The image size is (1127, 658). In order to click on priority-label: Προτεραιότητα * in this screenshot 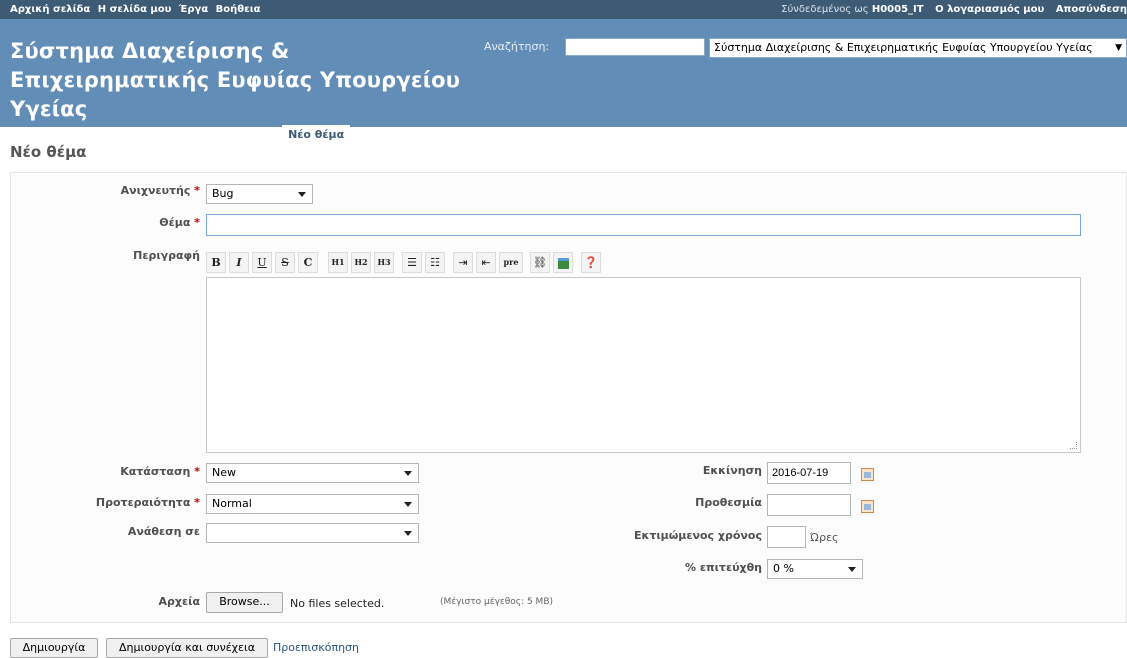, I will do `click(130, 502)`.